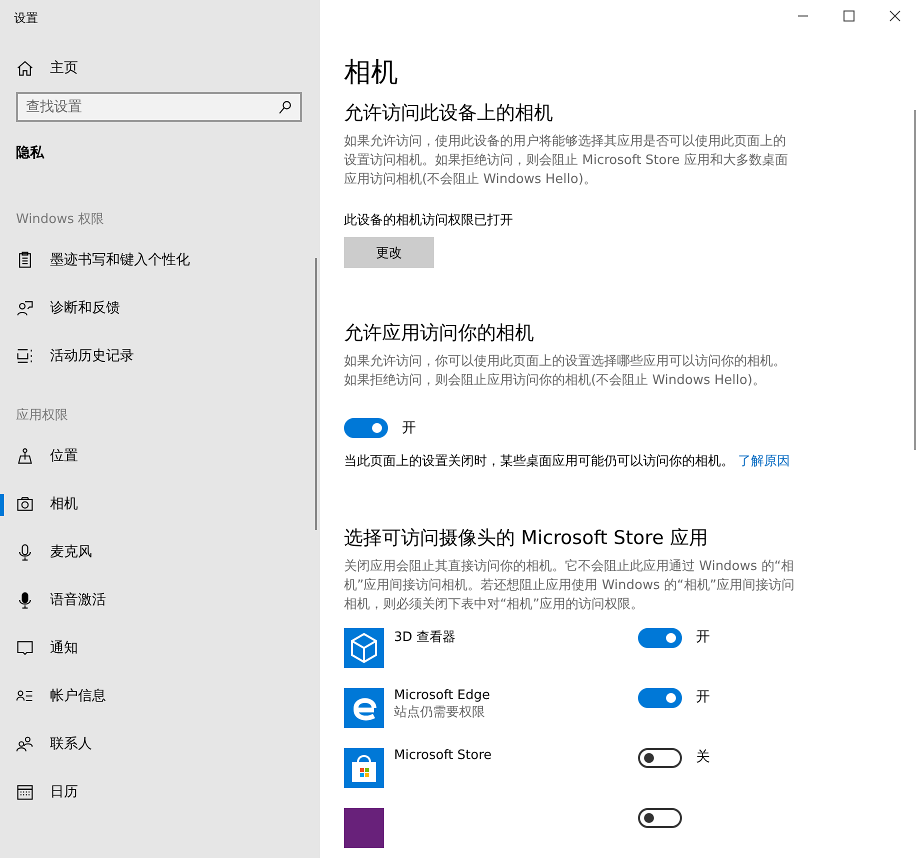  Describe the element at coordinates (526, 538) in the screenshot. I see `section-heading: 选择可访问摄像头的 Microsoft Store 应用` at that location.